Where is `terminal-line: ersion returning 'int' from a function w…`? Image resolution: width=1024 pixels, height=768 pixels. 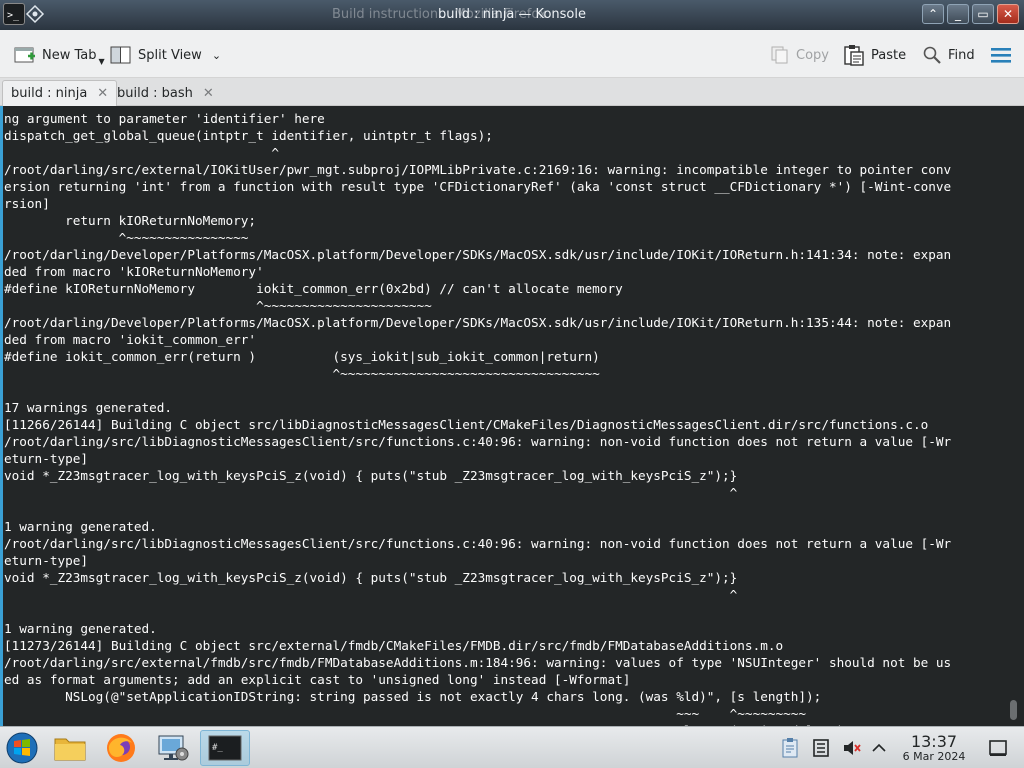
terminal-line: ersion returning 'int' from a function w… is located at coordinates (477, 186).